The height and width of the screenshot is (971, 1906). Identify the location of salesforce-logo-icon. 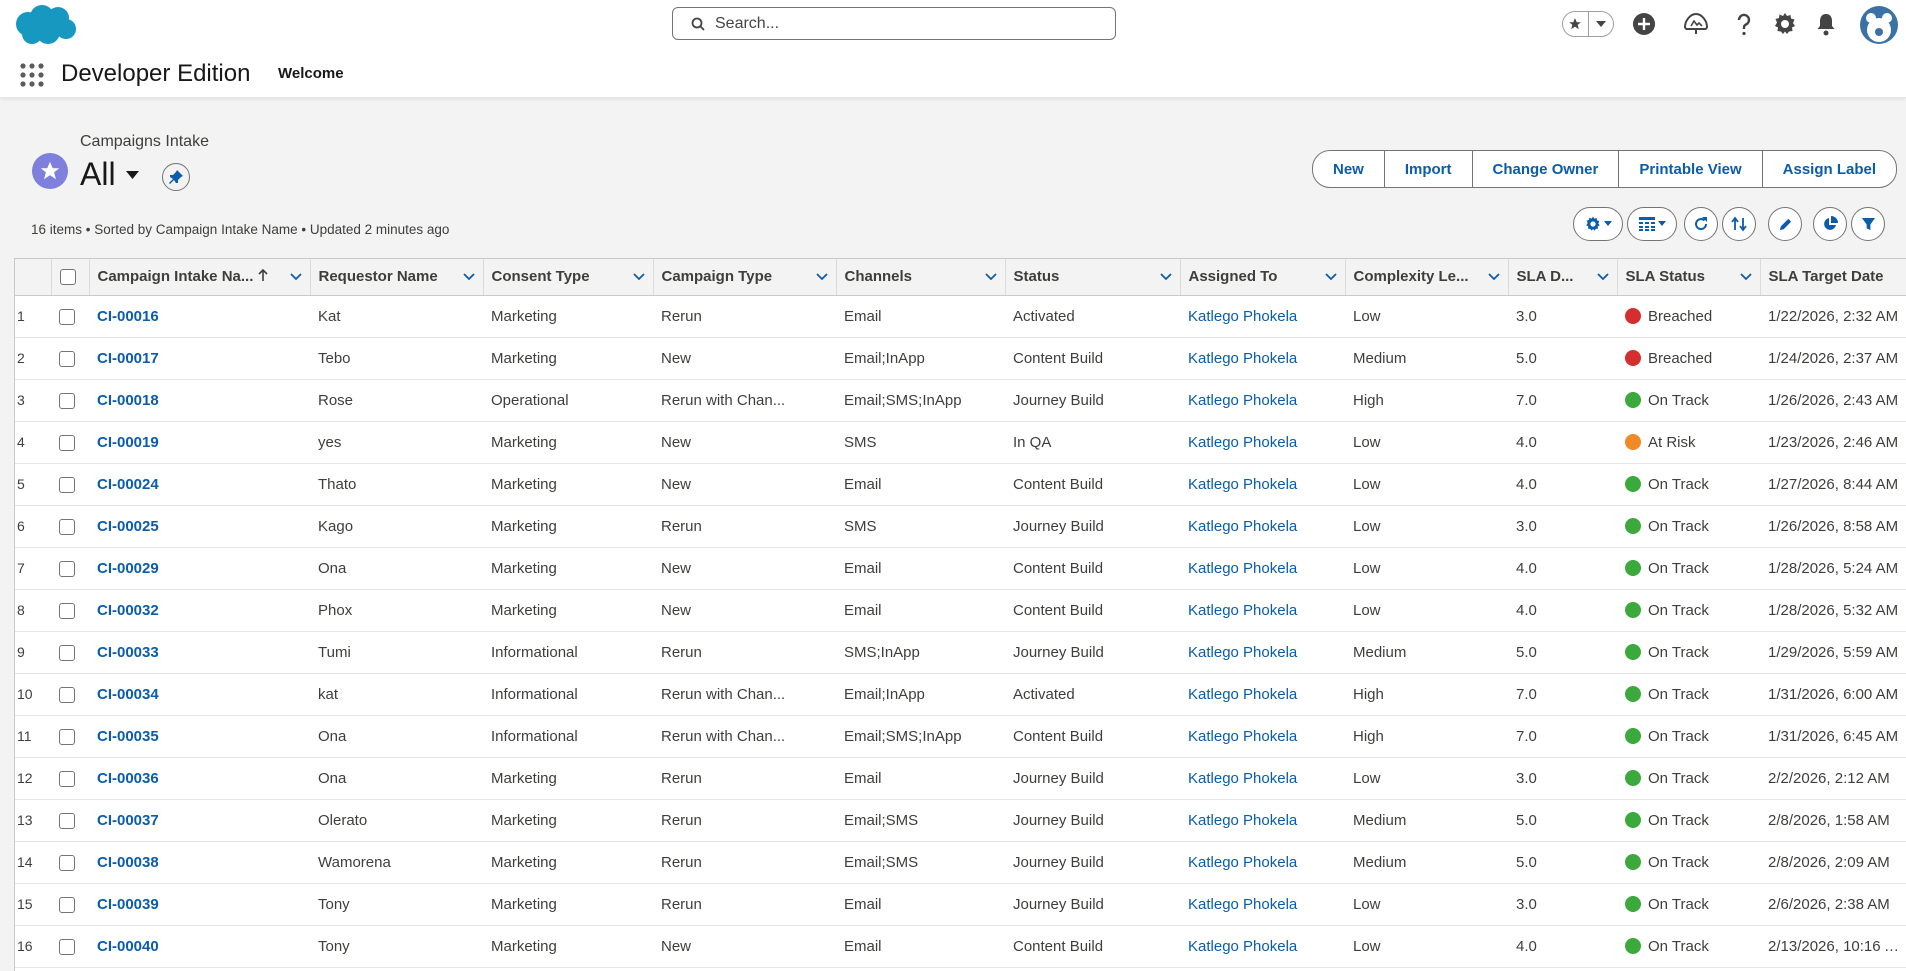
(45, 26).